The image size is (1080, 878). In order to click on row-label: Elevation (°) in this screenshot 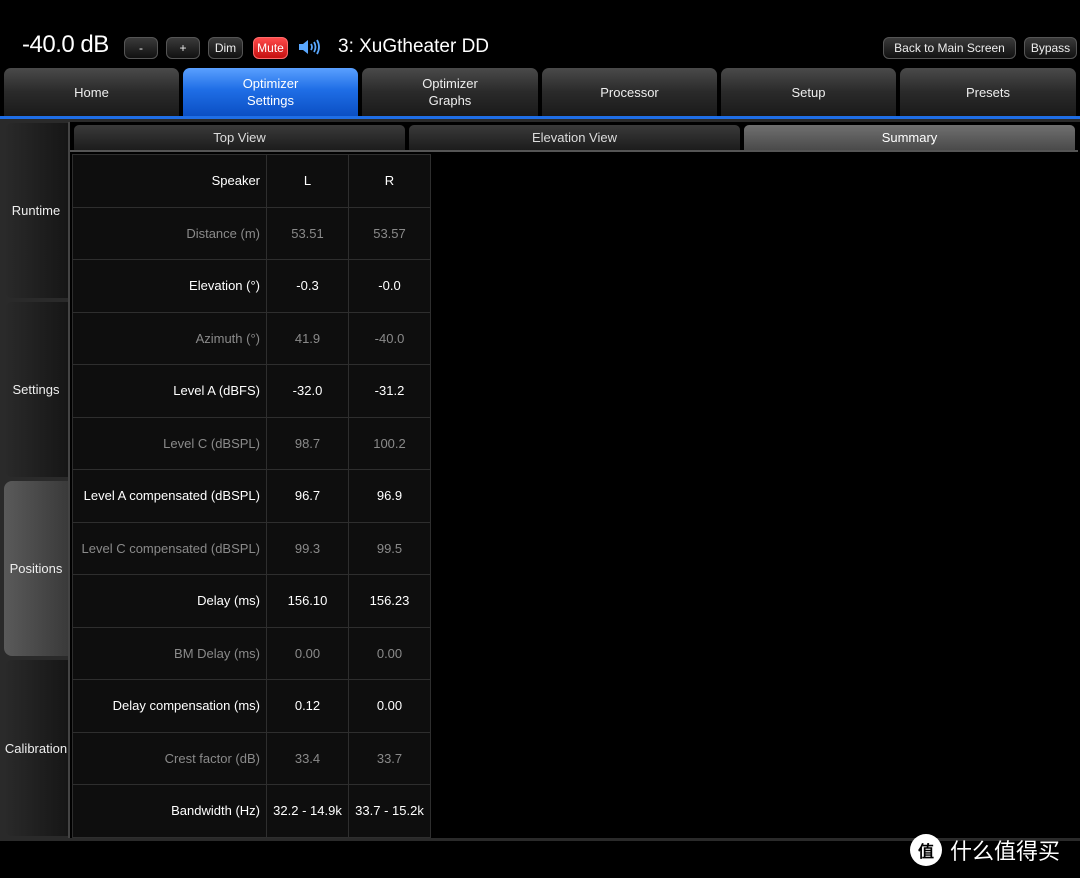, I will do `click(169, 286)`.